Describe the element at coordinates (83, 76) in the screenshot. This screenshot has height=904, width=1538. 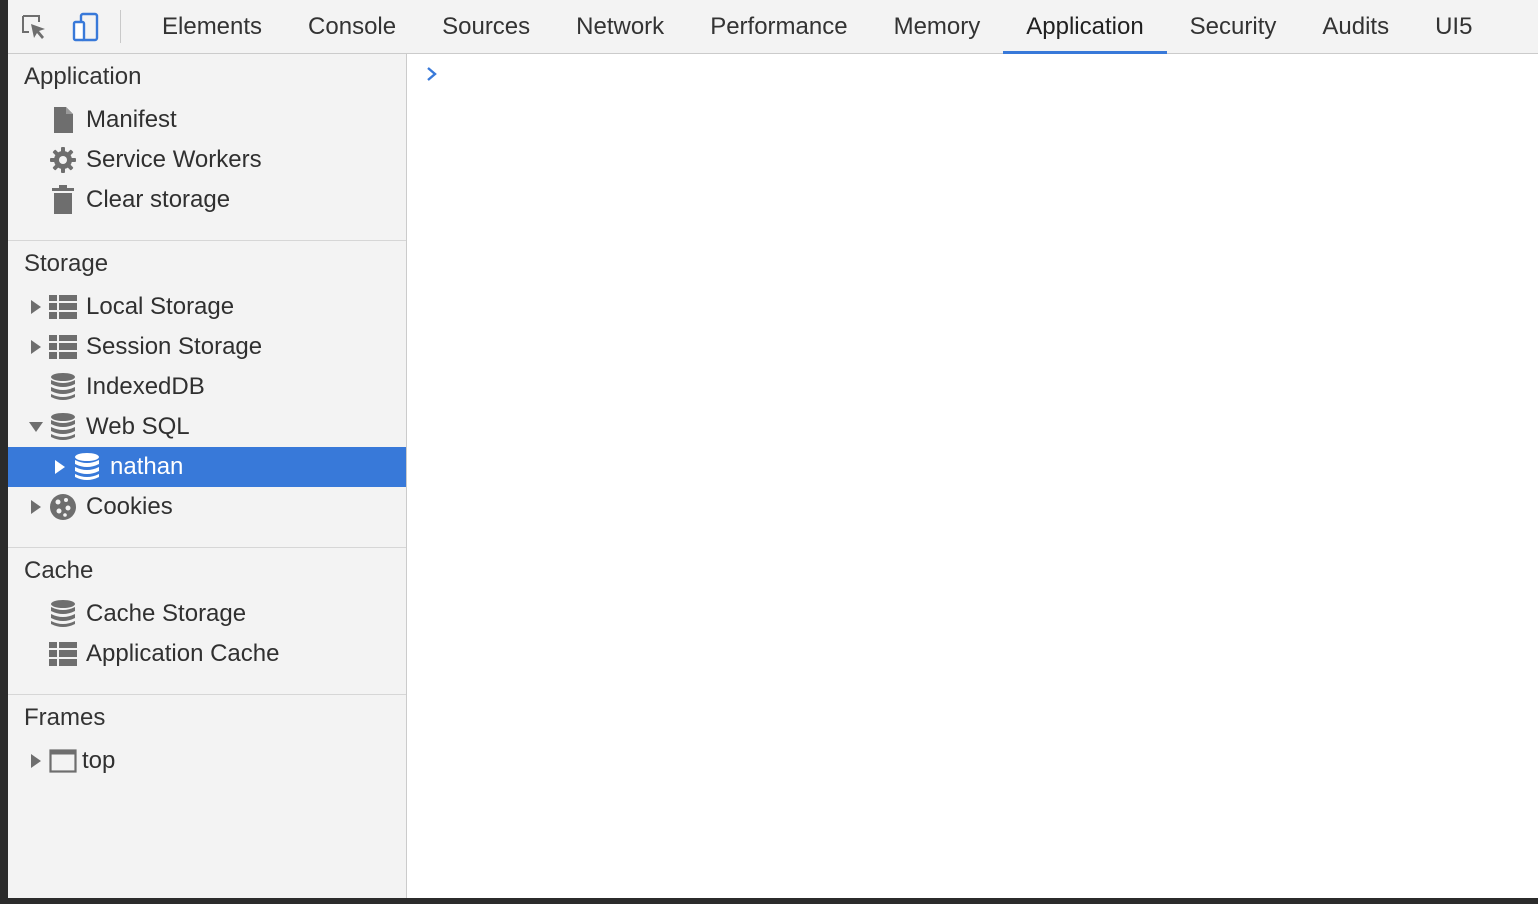
I see `section-title-text: Application` at that location.